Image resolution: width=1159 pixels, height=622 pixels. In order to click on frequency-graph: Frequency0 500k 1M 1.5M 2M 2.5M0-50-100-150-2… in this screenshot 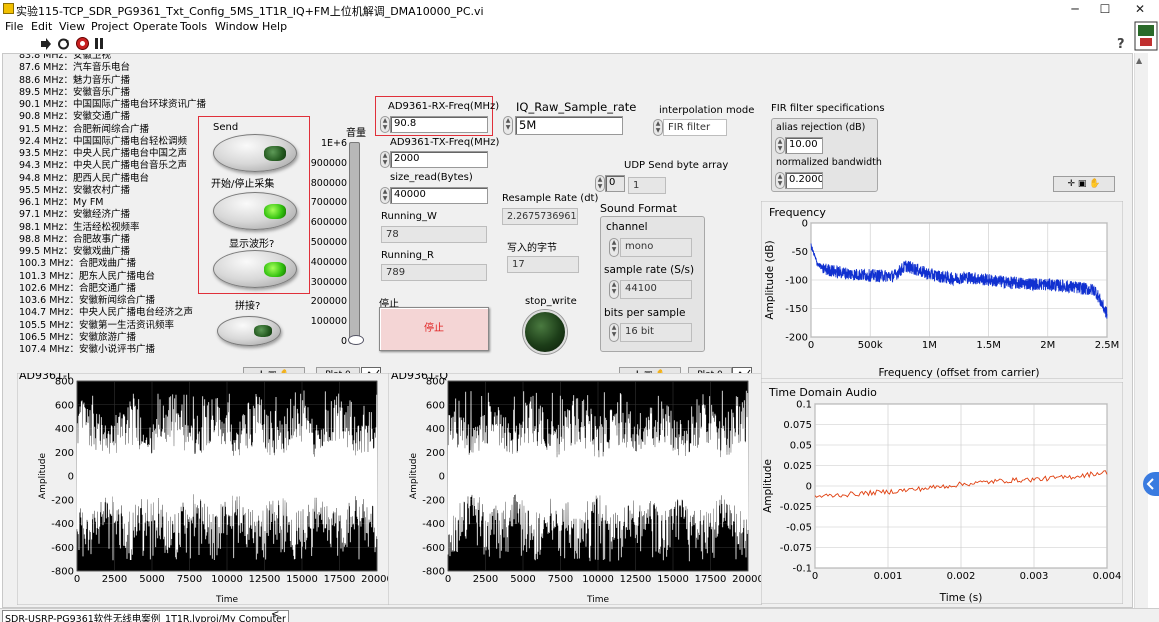, I will do `click(942, 290)`.